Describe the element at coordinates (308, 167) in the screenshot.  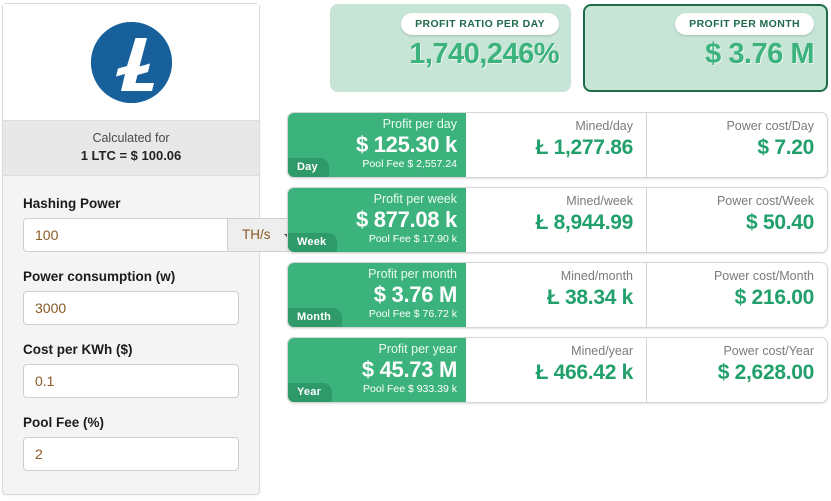
I see `period-tab-label: Day` at that location.